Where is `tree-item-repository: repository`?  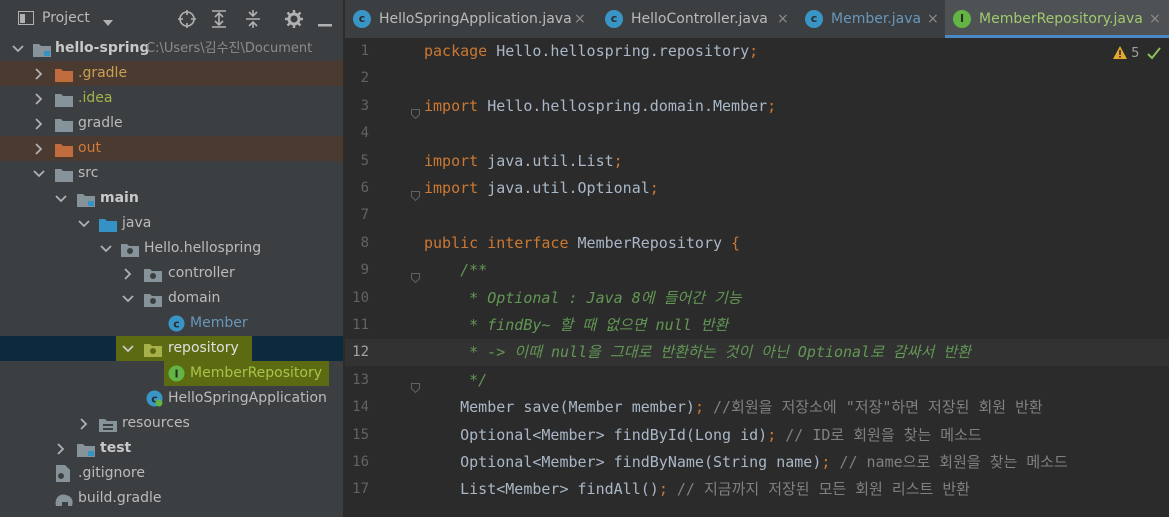 tree-item-repository: repository is located at coordinates (171, 348).